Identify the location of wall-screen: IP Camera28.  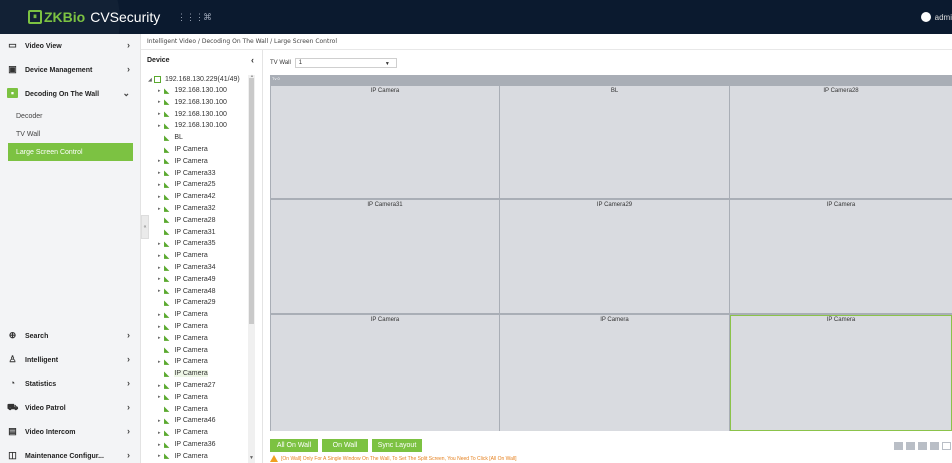
(841, 142).